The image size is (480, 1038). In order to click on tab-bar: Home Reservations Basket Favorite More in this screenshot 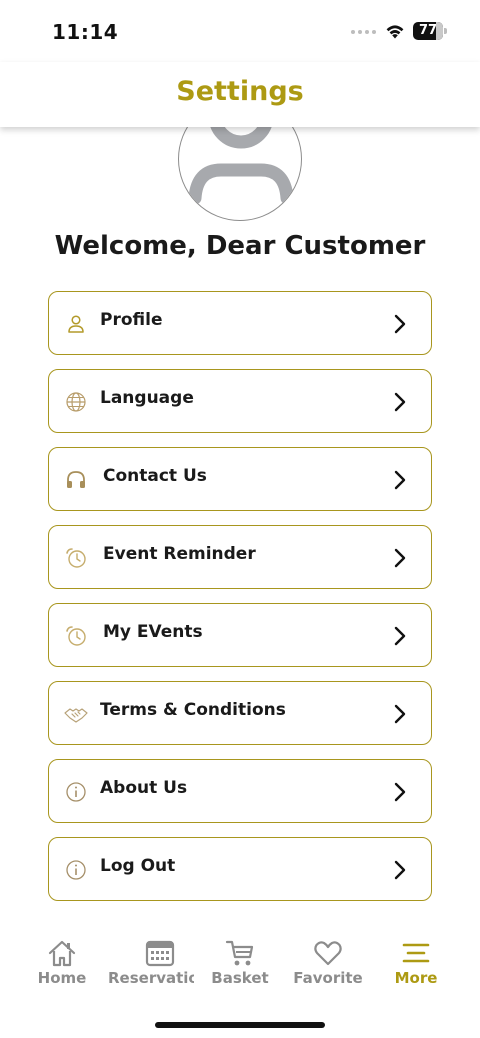, I will do `click(240, 966)`.